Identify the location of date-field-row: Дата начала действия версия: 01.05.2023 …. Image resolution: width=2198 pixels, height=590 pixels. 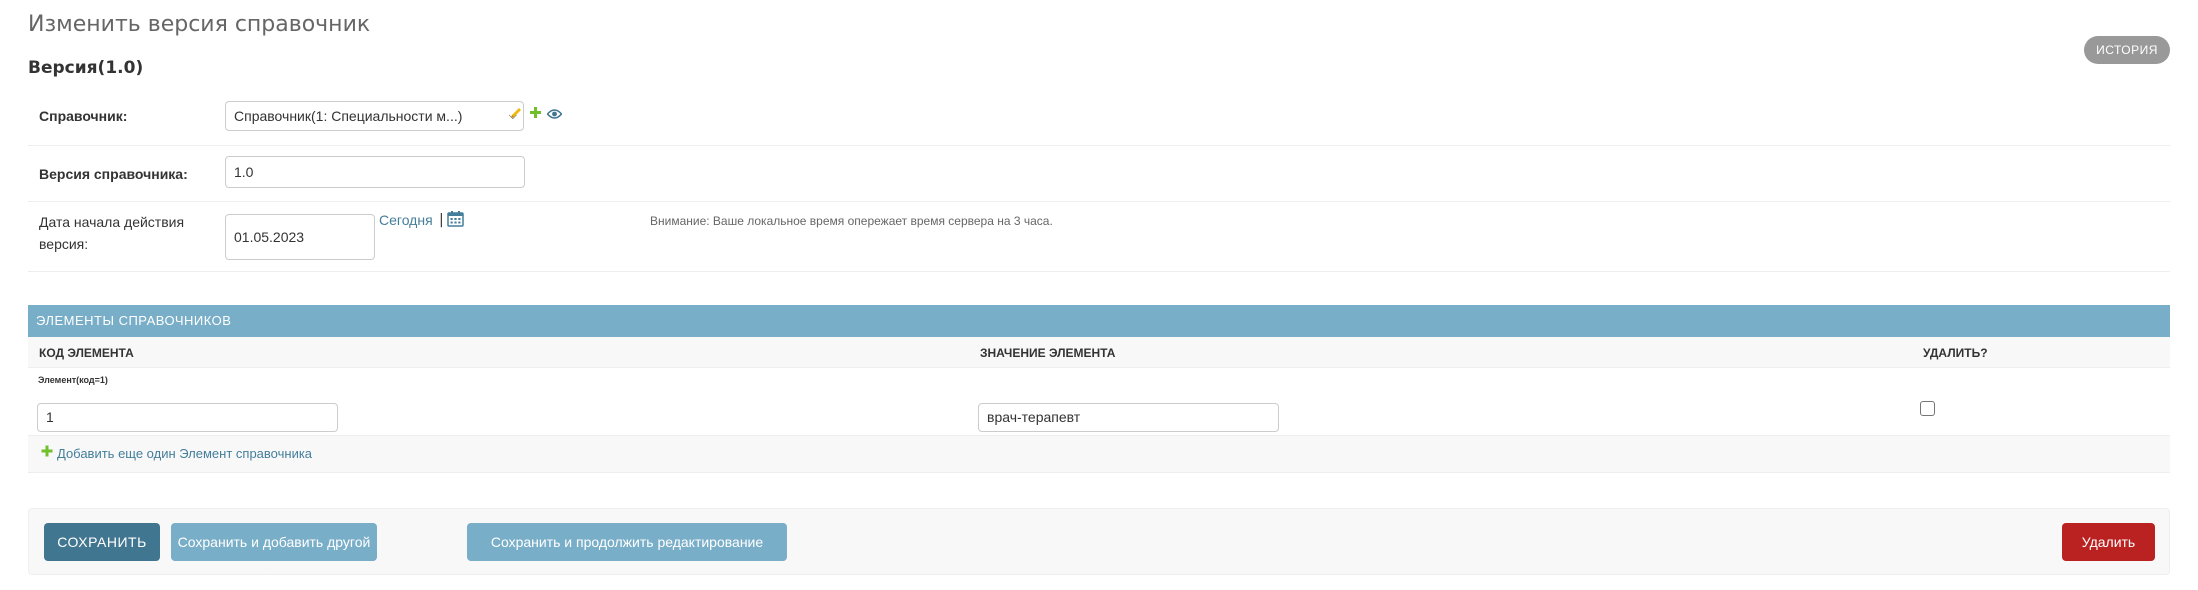
(1099, 237).